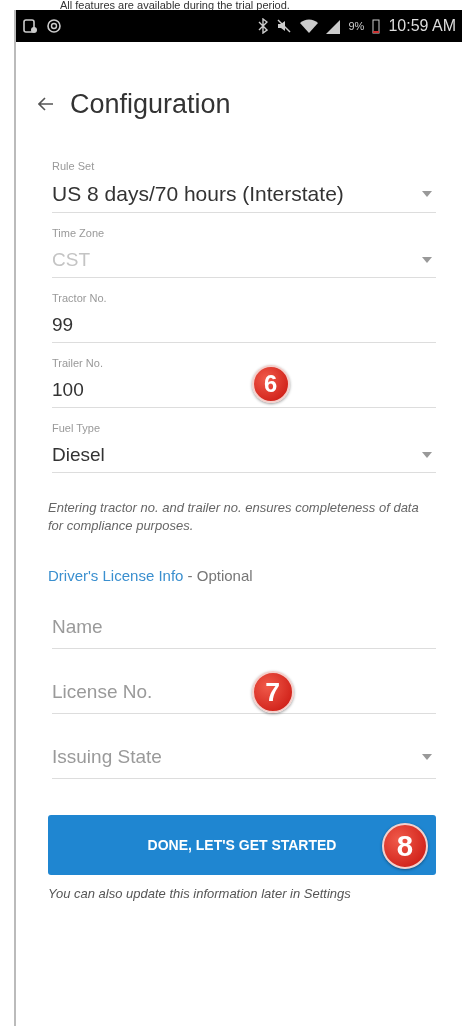 This screenshot has height=1026, width=462. What do you see at coordinates (78, 455) in the screenshot?
I see `dropdown-value: Diesel` at bounding box center [78, 455].